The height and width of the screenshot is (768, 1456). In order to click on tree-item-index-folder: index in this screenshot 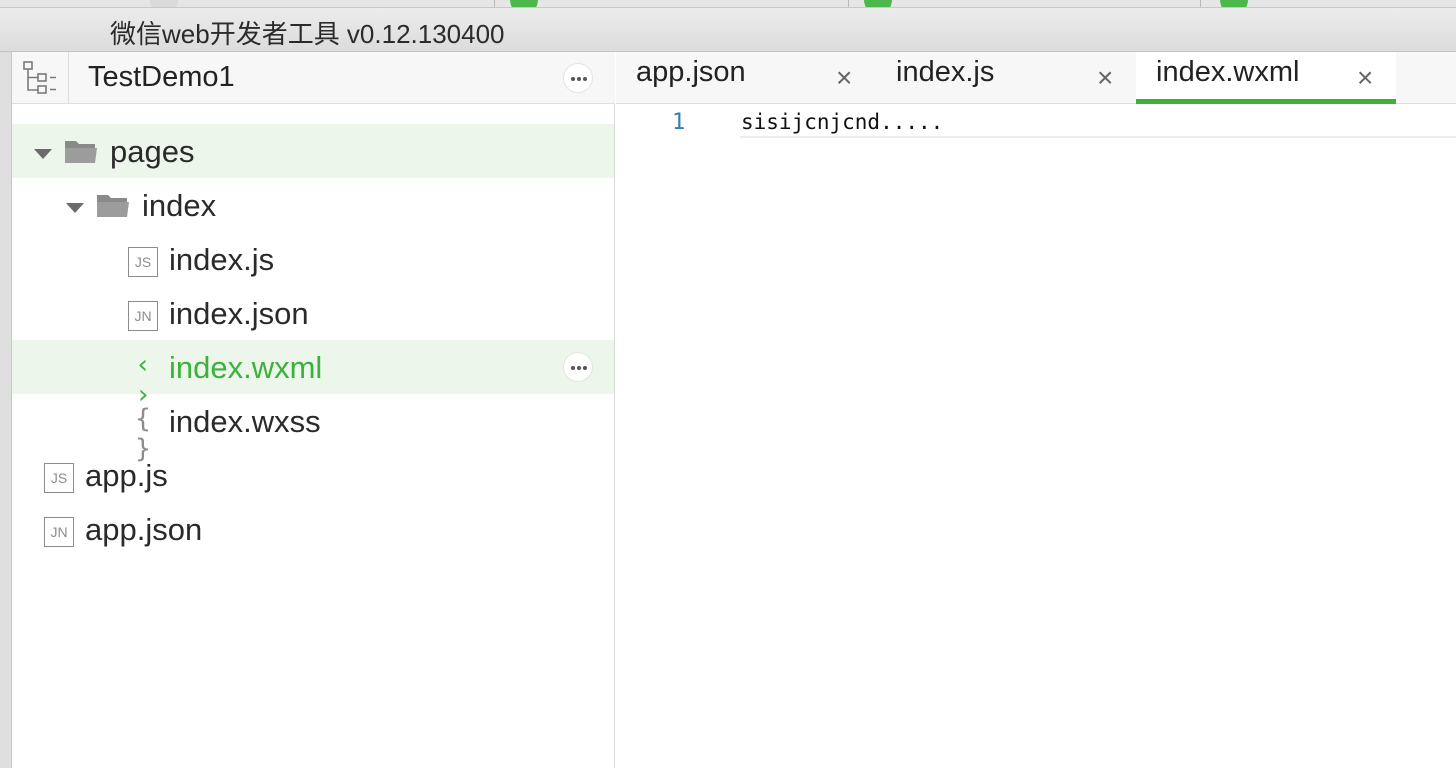, I will do `click(313, 205)`.